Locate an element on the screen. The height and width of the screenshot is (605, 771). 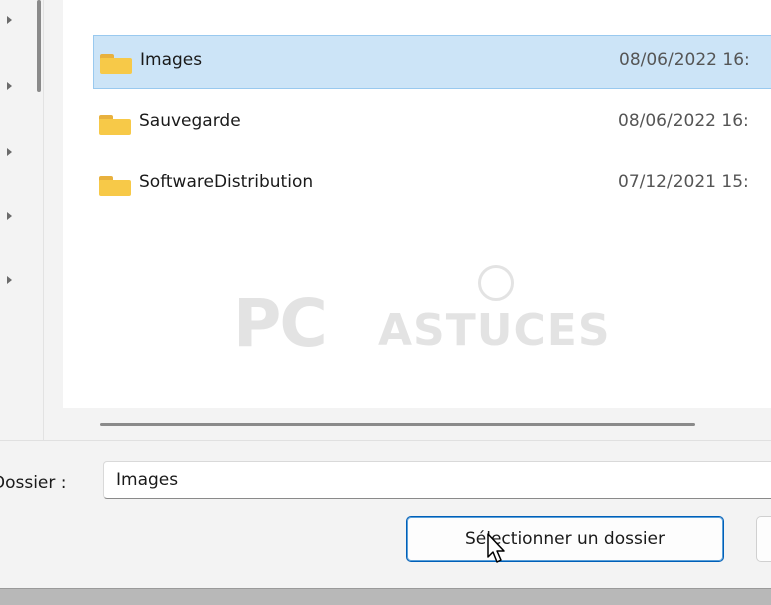
horizontal-scrollbar is located at coordinates (417, 424).